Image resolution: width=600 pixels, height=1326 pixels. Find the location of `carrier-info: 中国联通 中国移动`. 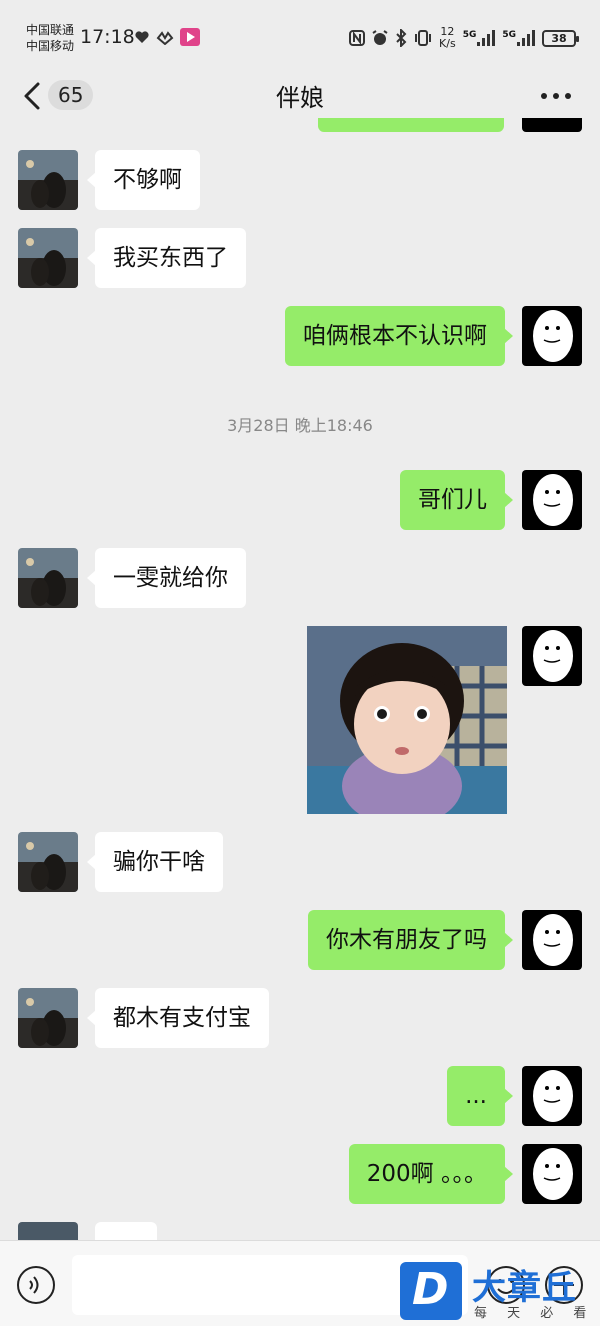

carrier-info: 中国联通 中国移动 is located at coordinates (50, 38).